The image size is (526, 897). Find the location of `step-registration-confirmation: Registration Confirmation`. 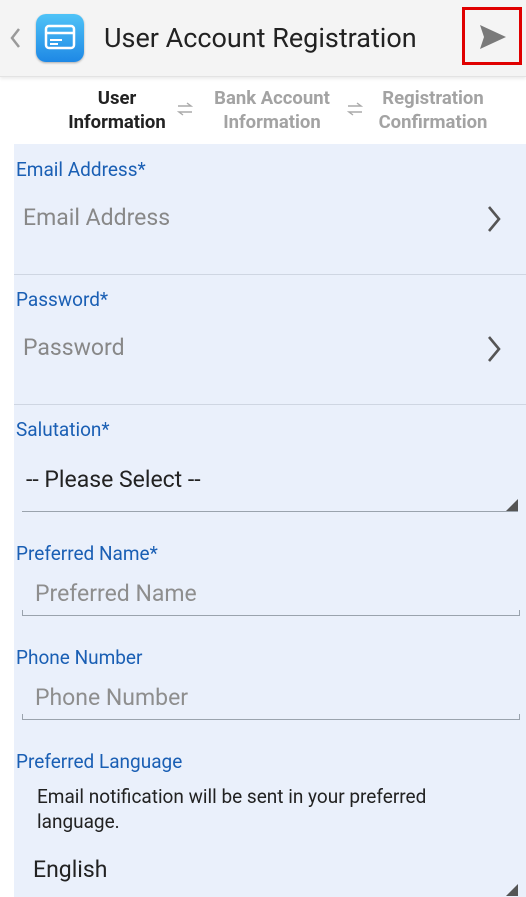

step-registration-confirmation: Registration Confirmation is located at coordinates (433, 110).